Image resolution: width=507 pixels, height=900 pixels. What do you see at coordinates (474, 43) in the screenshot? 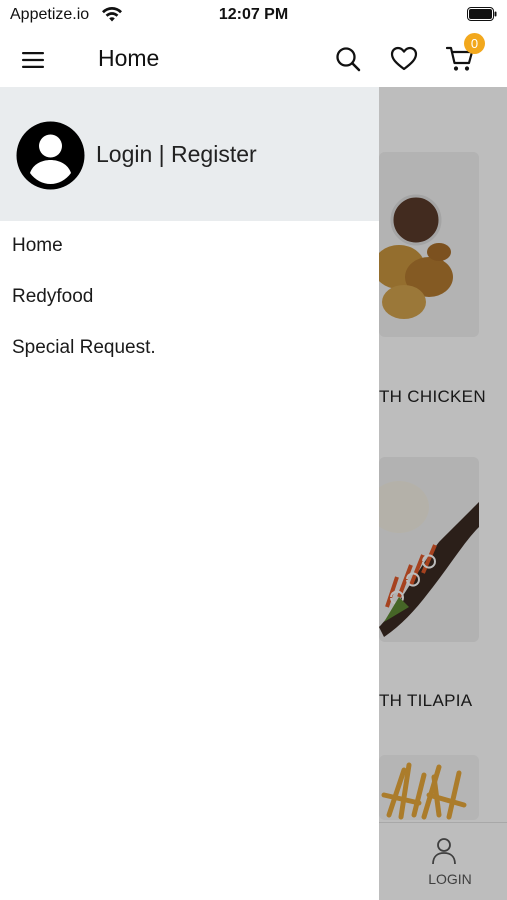
I see `cart-count-badge: 0` at bounding box center [474, 43].